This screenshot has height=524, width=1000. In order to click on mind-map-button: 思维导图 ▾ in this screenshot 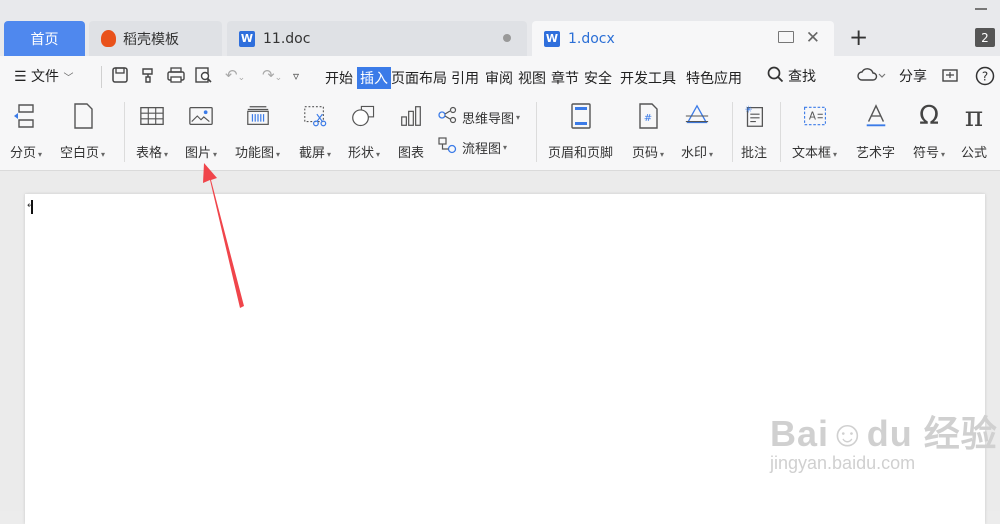, I will do `click(478, 117)`.